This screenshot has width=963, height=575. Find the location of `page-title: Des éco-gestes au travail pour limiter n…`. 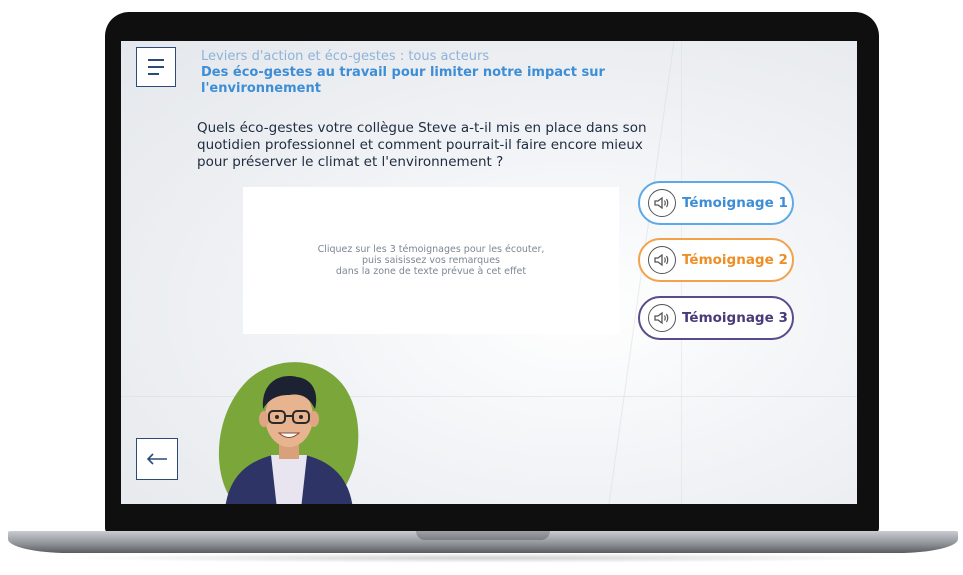

page-title: Des éco-gestes au travail pour limiter n… is located at coordinates (403, 80).